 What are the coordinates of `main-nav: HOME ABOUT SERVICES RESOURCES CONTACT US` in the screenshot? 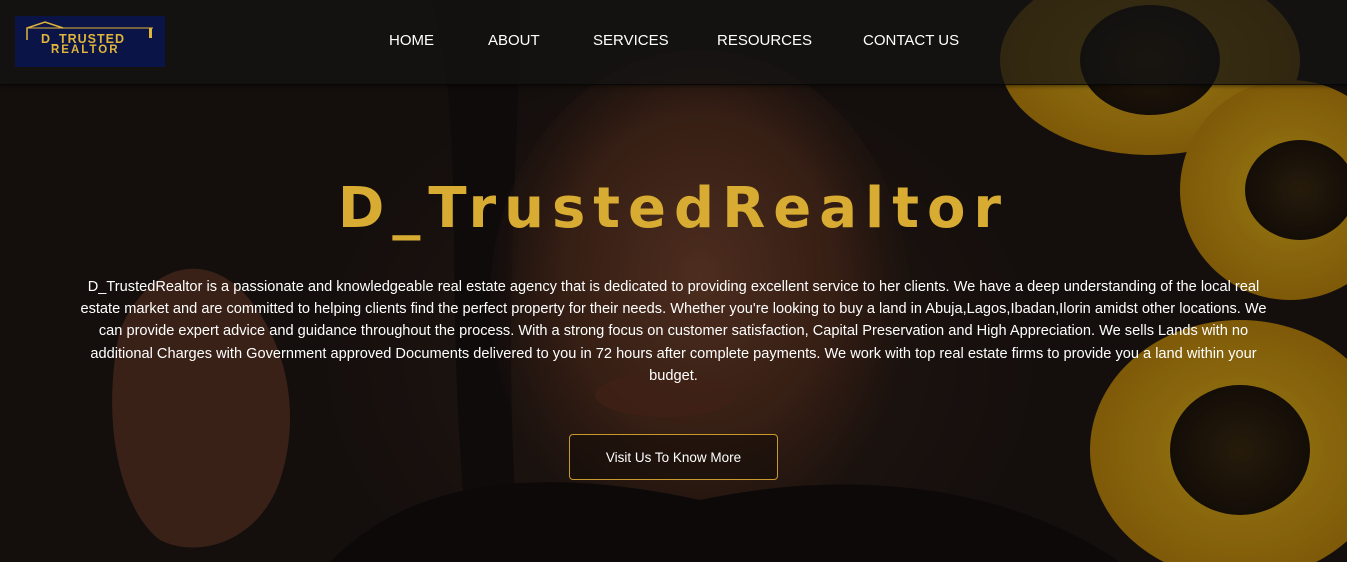 It's located at (673, 42).